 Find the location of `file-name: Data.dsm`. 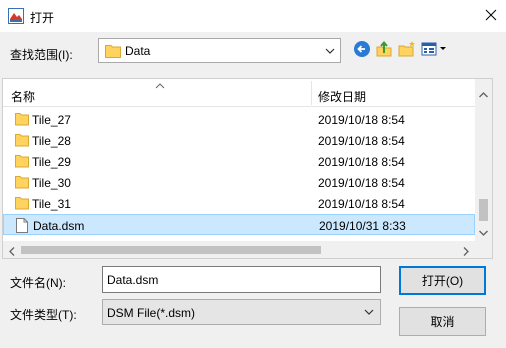

file-name: Data.dsm is located at coordinates (59, 226).